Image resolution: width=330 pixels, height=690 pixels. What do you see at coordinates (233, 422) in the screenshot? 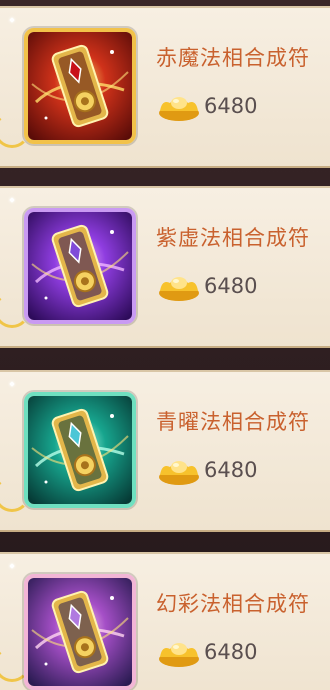
I see `item-name: 青曜法相合成符` at bounding box center [233, 422].